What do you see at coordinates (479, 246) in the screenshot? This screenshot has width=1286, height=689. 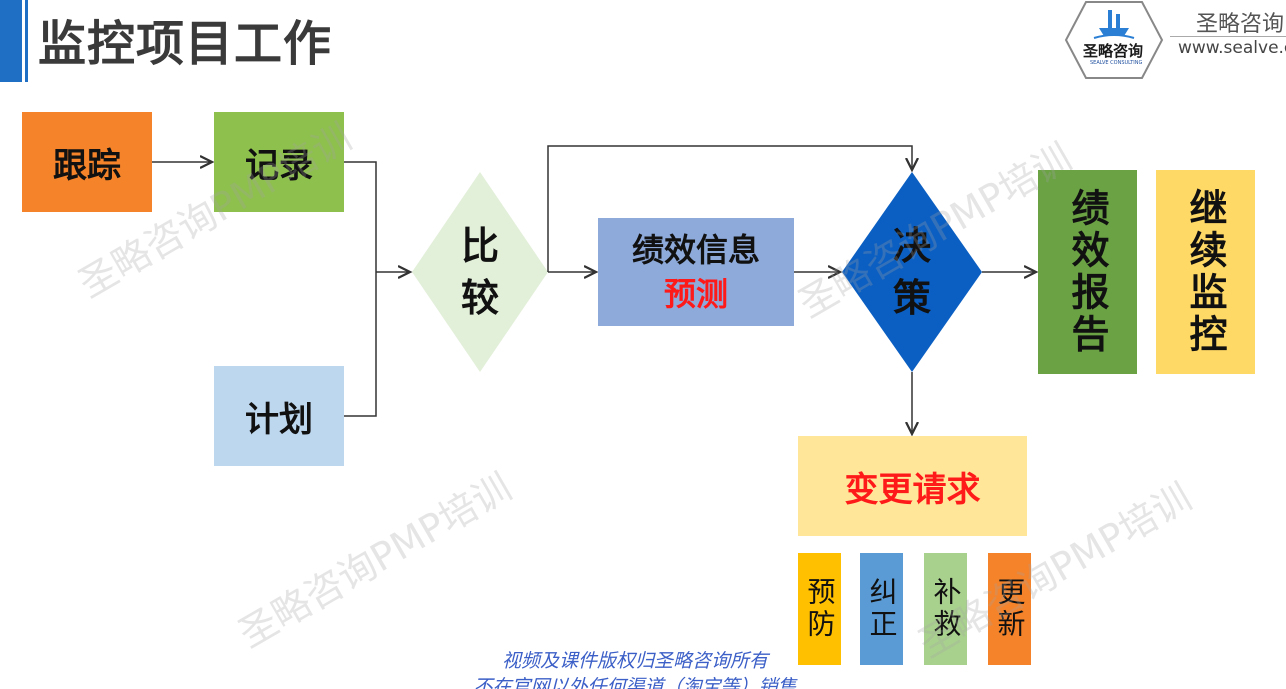 I see `compare-label-1: 比` at bounding box center [479, 246].